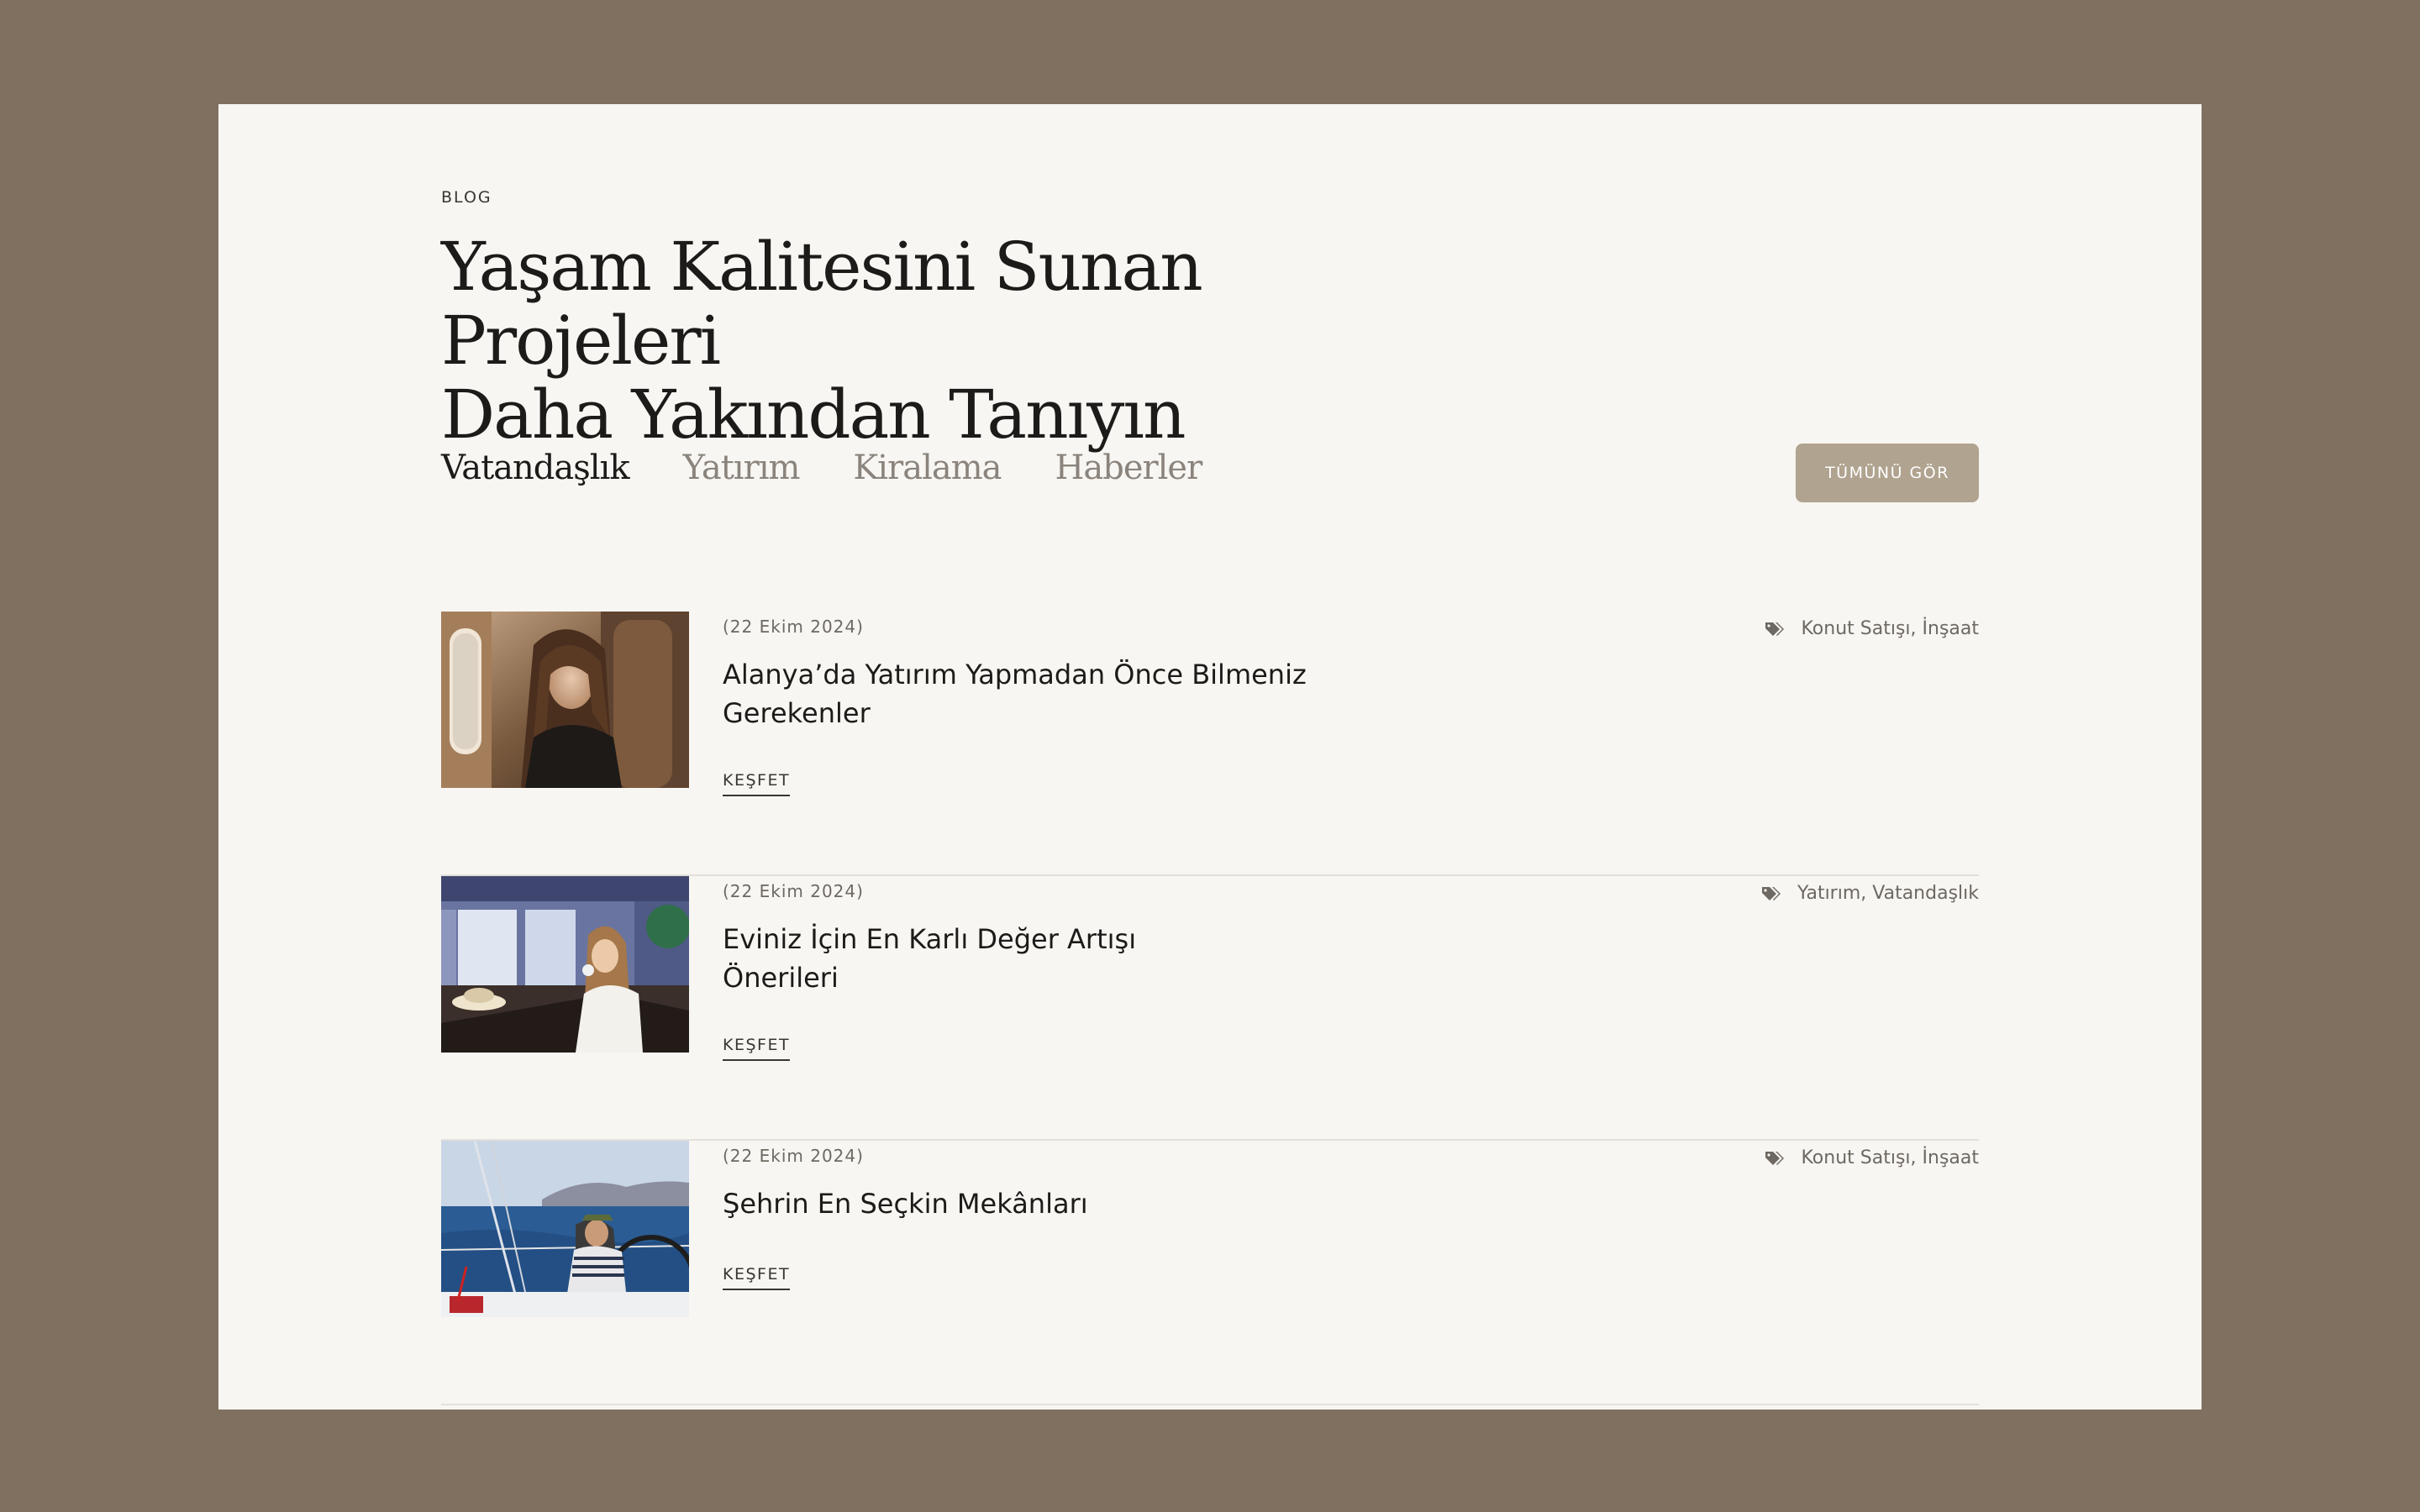  What do you see at coordinates (813, 414) in the screenshot?
I see `section-title-line-2: Daha Yakından Tanıyın` at bounding box center [813, 414].